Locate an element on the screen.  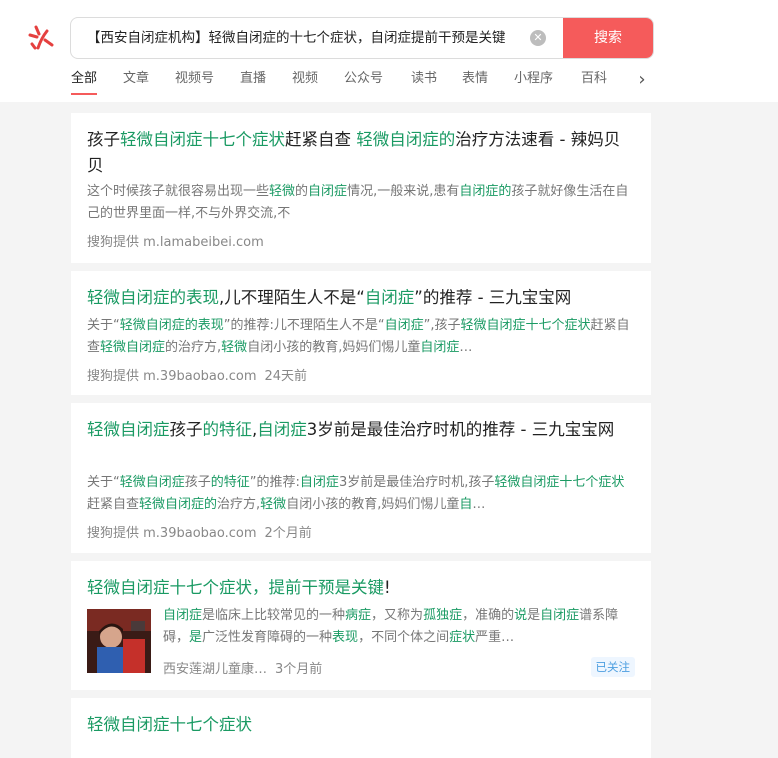
tab-encyclopedia: 百科 is located at coordinates (594, 82).